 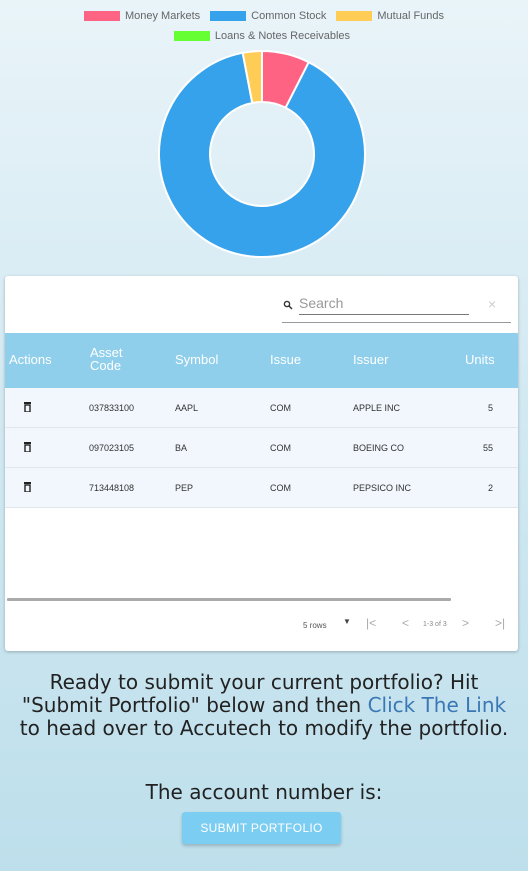 I want to click on legend-label: Money Markets, so click(x=162, y=16).